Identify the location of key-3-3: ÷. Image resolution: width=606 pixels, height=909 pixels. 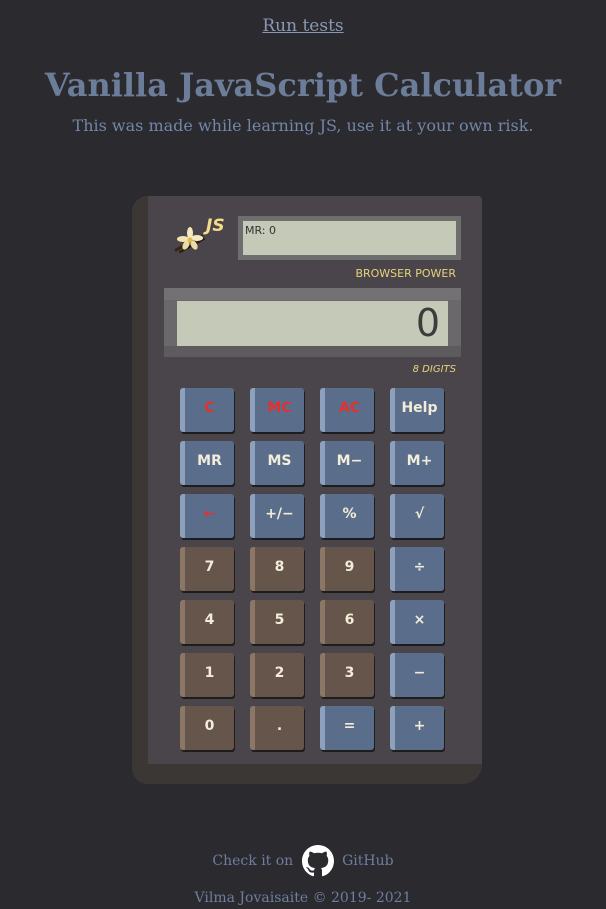
(417, 569).